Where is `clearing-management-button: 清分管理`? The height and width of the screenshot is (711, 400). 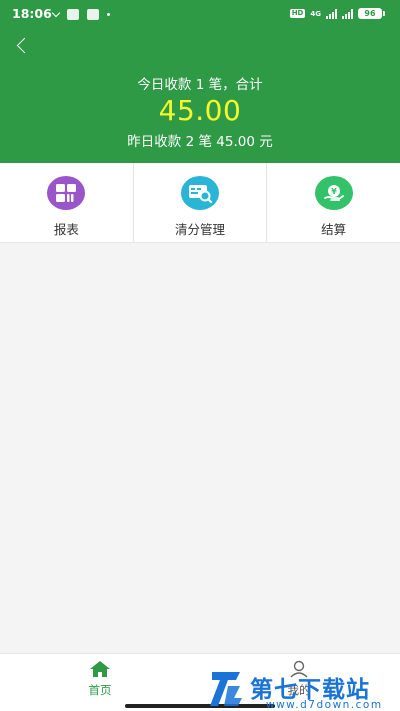 clearing-management-button: 清分管理 is located at coordinates (201, 202).